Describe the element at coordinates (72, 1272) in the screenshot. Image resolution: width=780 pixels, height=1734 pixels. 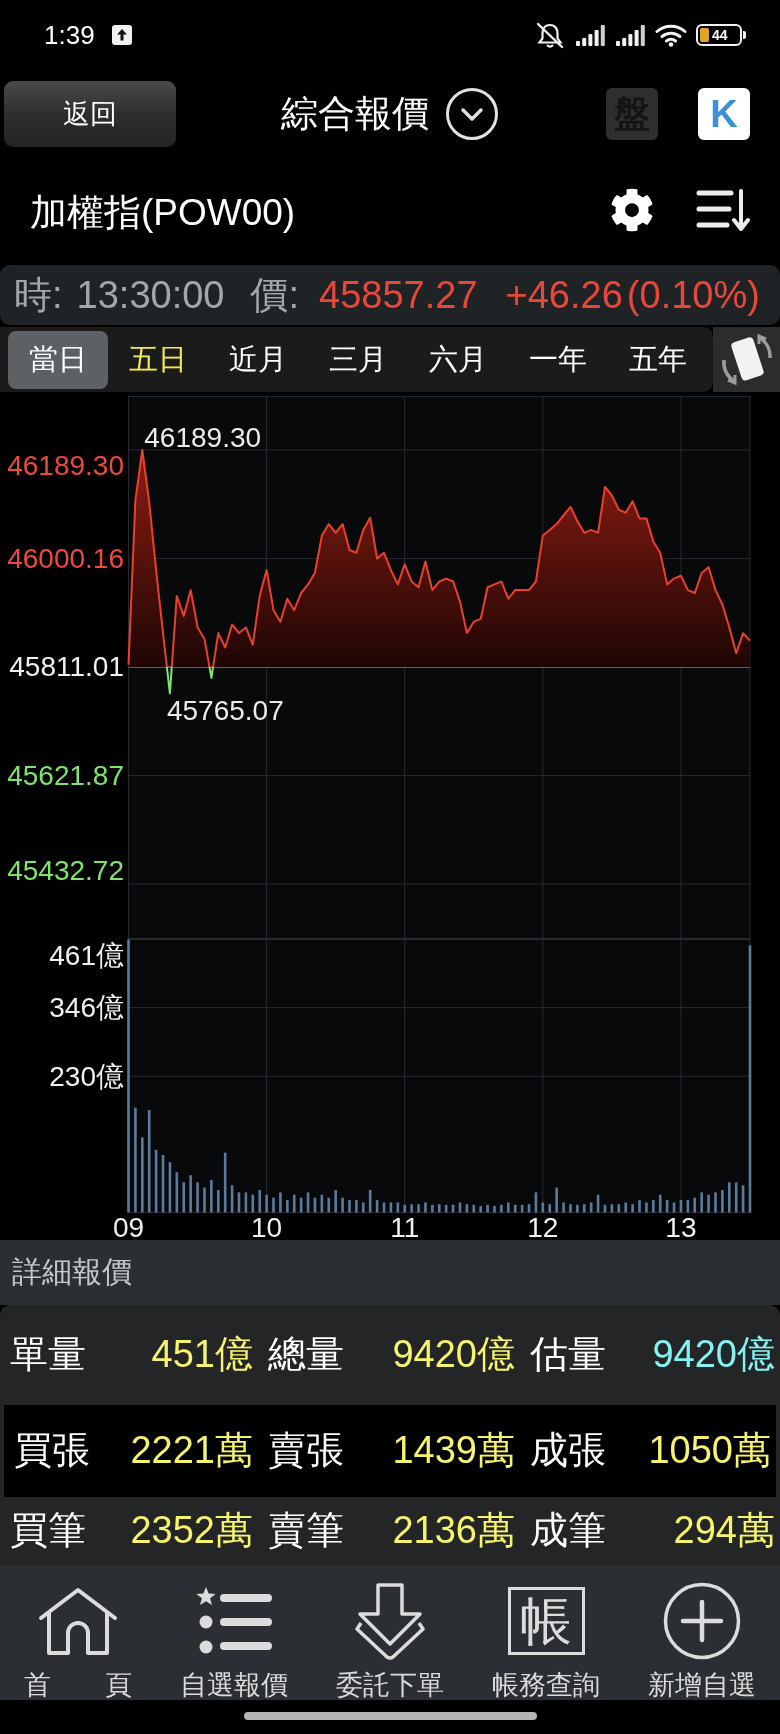
I see `details-title: 詳細報價` at that location.